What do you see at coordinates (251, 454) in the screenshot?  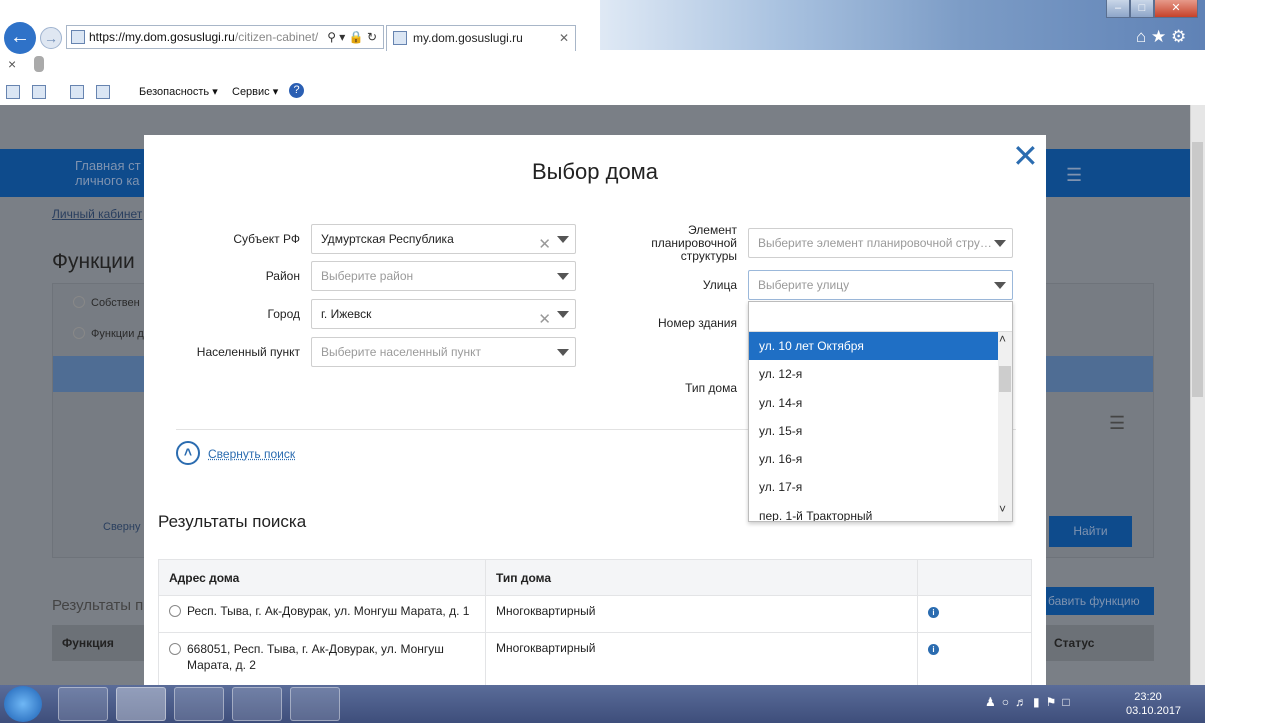 I see `collapse-search-link: Свернуть поиск` at bounding box center [251, 454].